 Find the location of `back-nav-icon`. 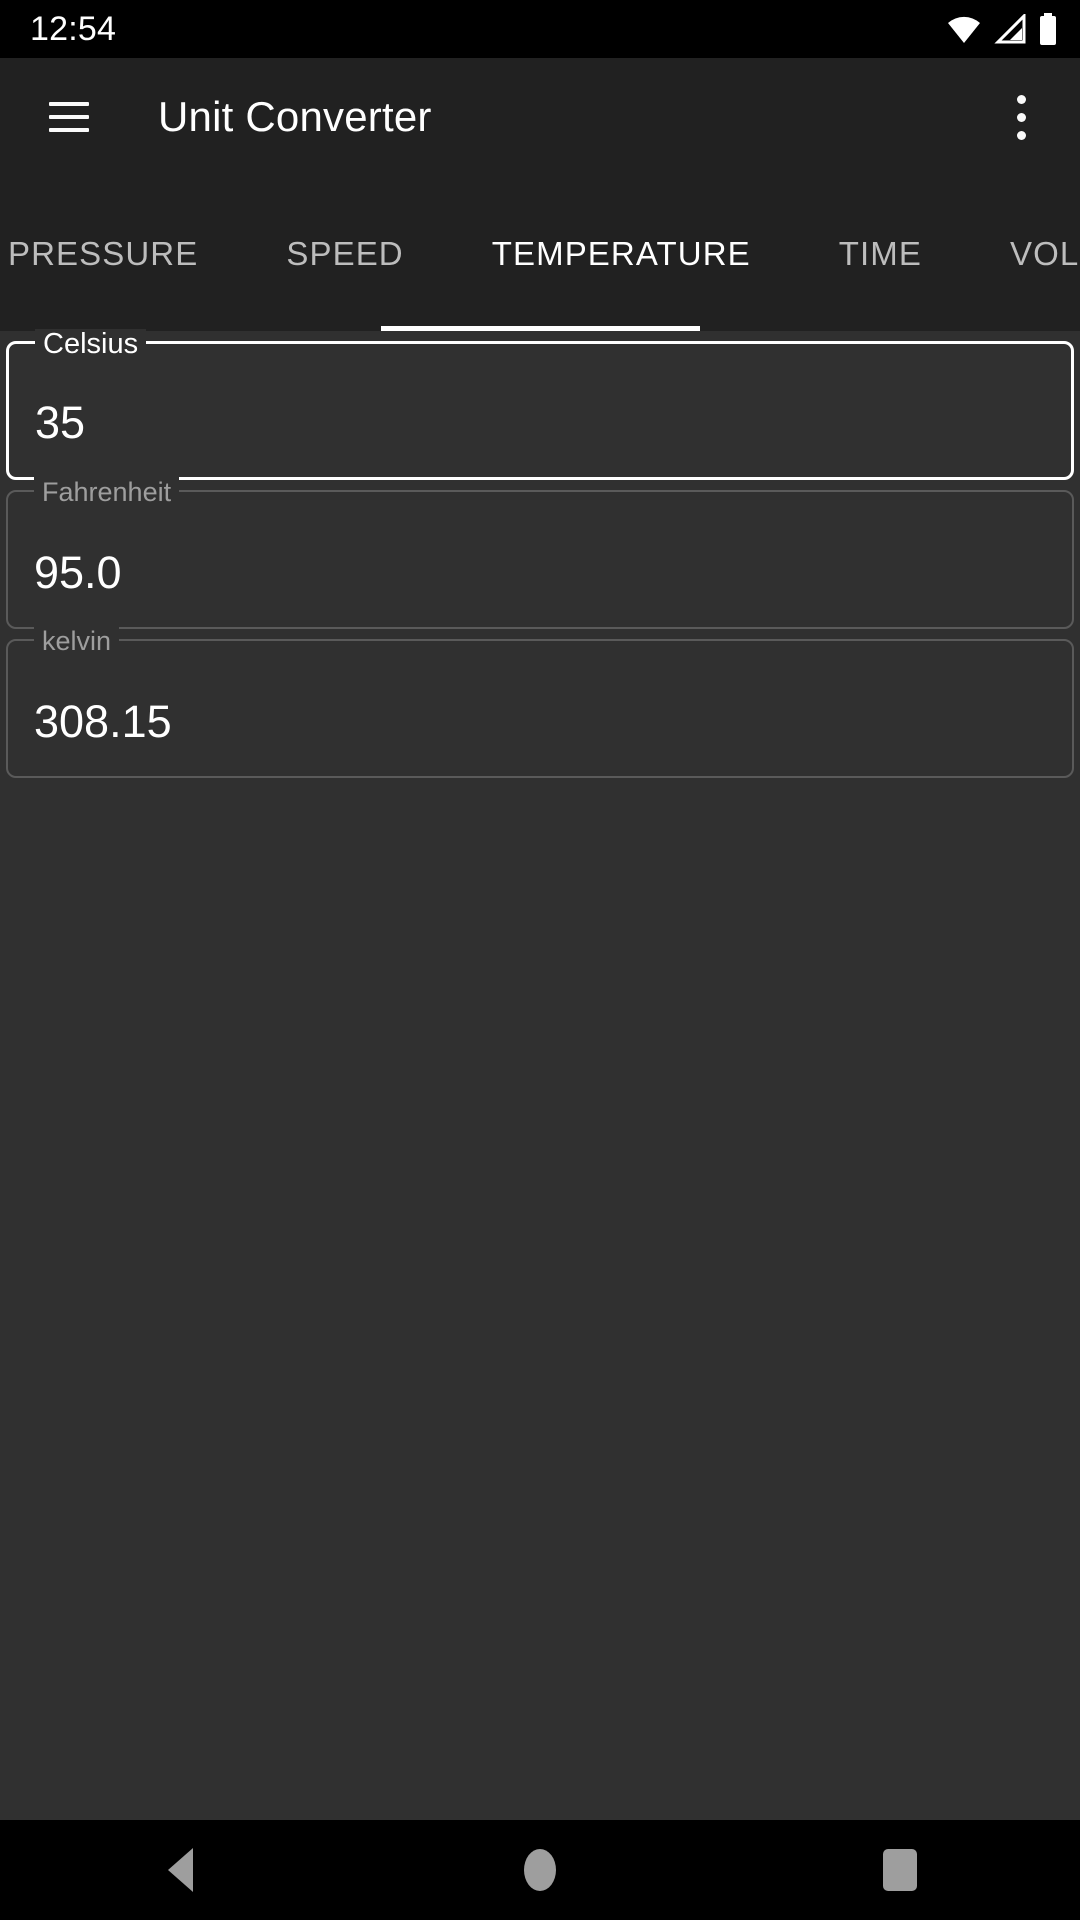

back-nav-icon is located at coordinates (180, 1870).